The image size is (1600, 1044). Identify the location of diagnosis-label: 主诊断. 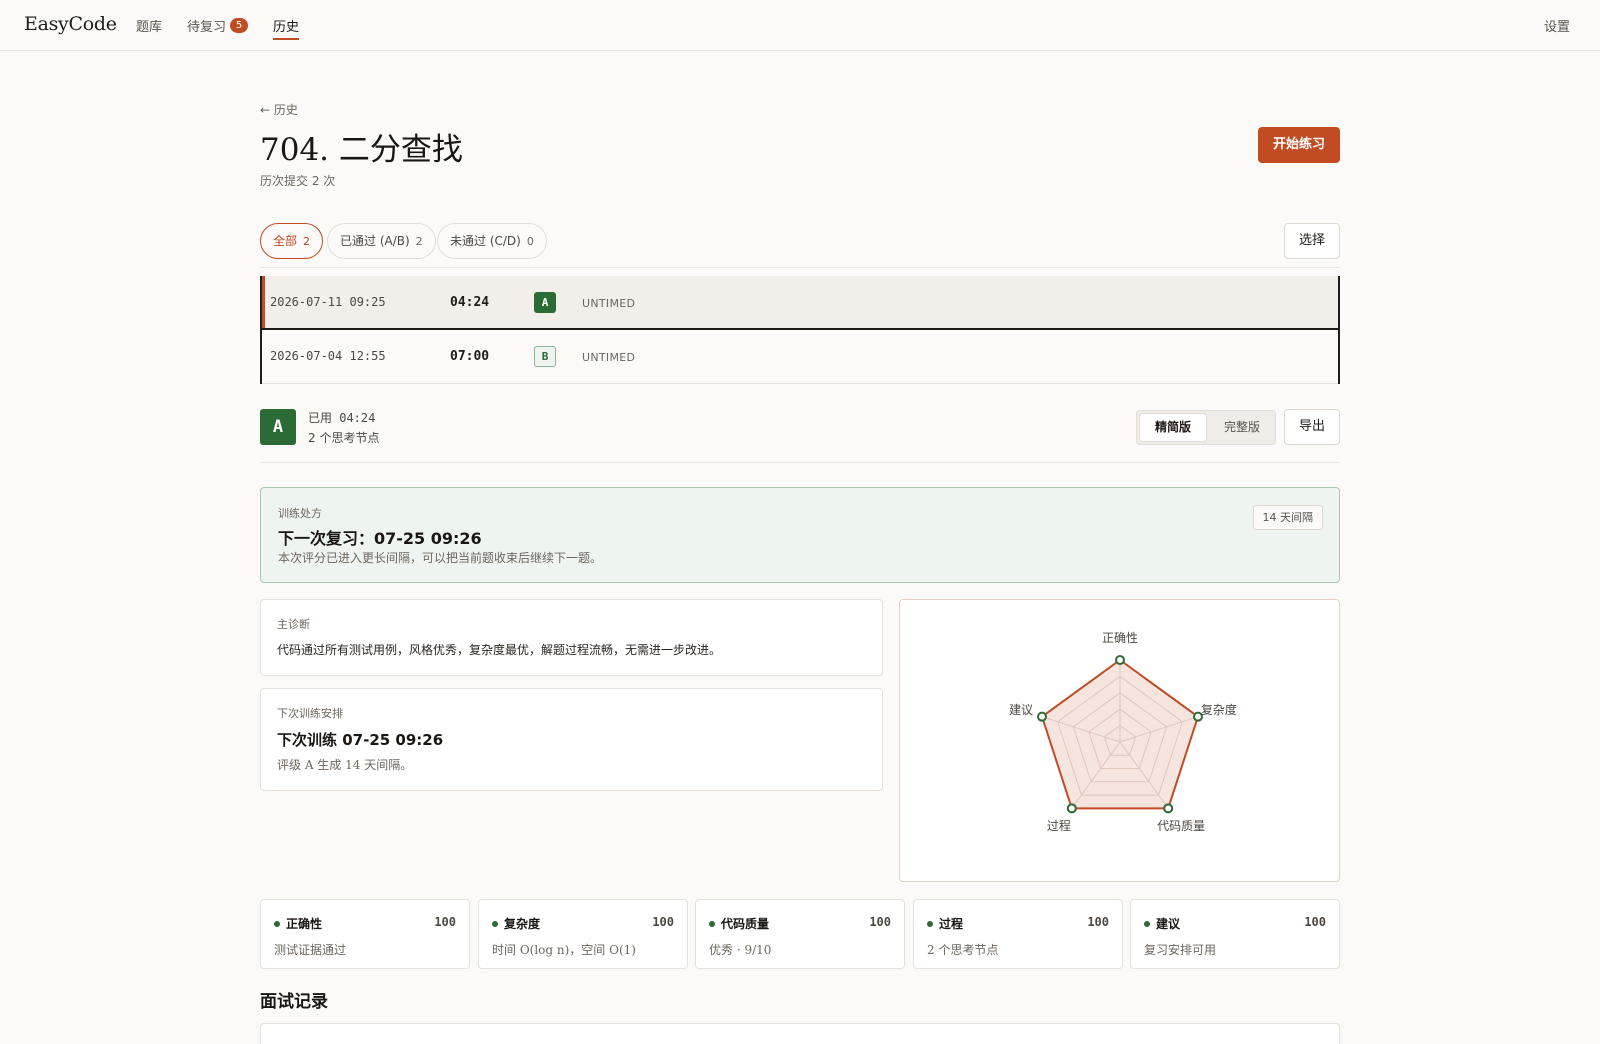
(293, 624).